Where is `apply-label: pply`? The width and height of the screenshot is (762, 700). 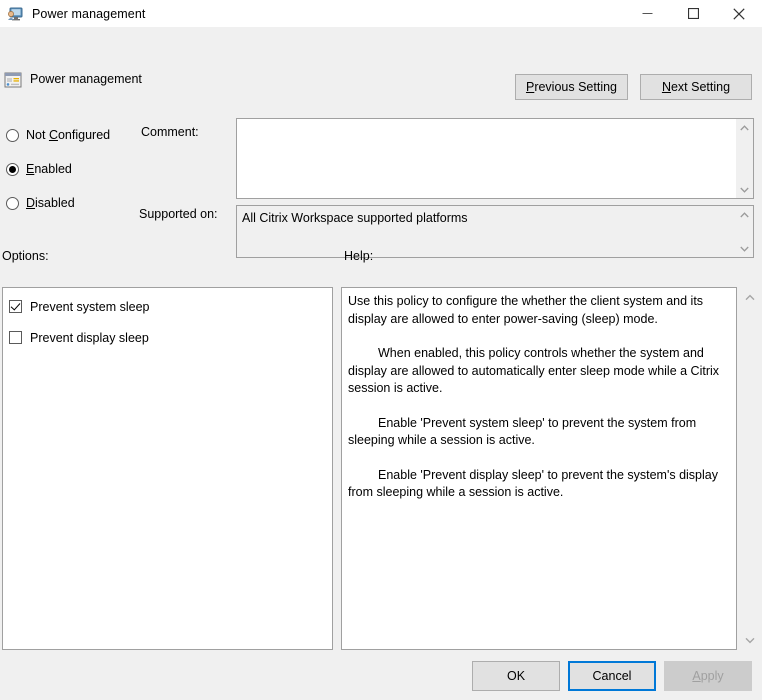
apply-label: pply is located at coordinates (712, 676).